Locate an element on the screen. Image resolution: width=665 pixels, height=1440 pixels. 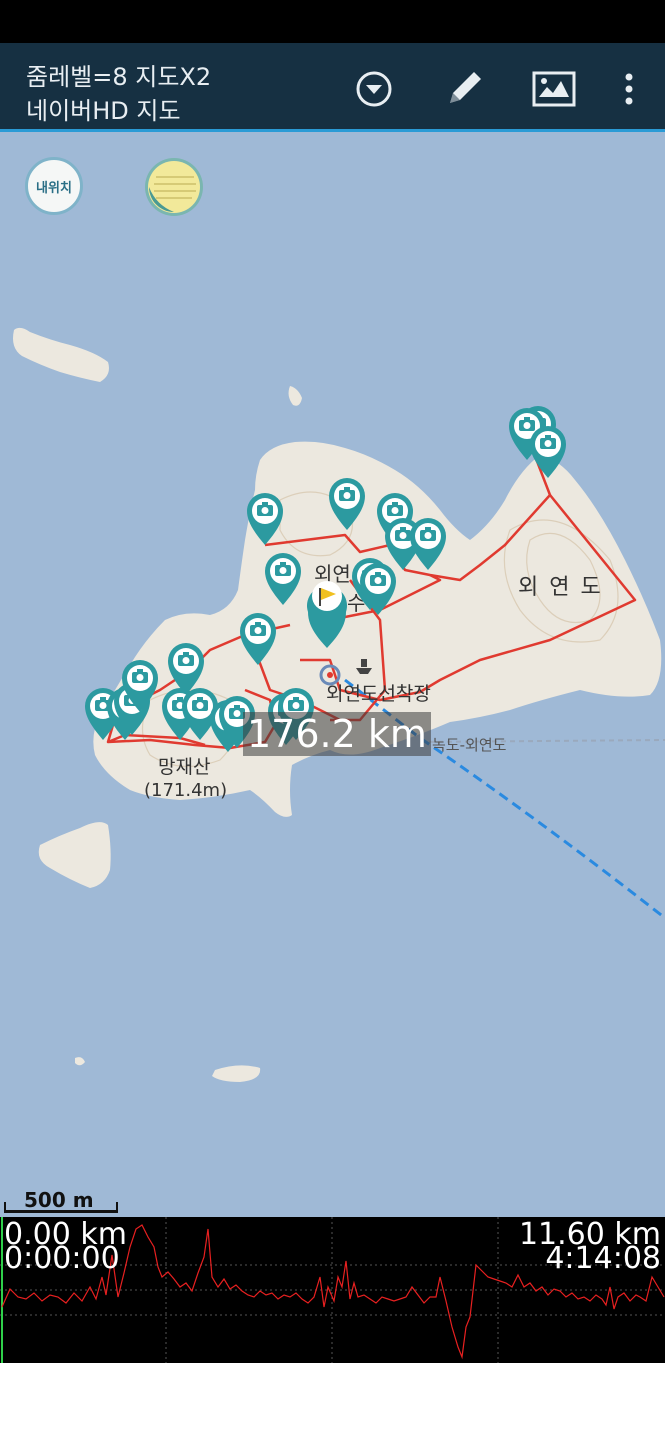
end-time: 4:14:08 is located at coordinates (603, 1258).